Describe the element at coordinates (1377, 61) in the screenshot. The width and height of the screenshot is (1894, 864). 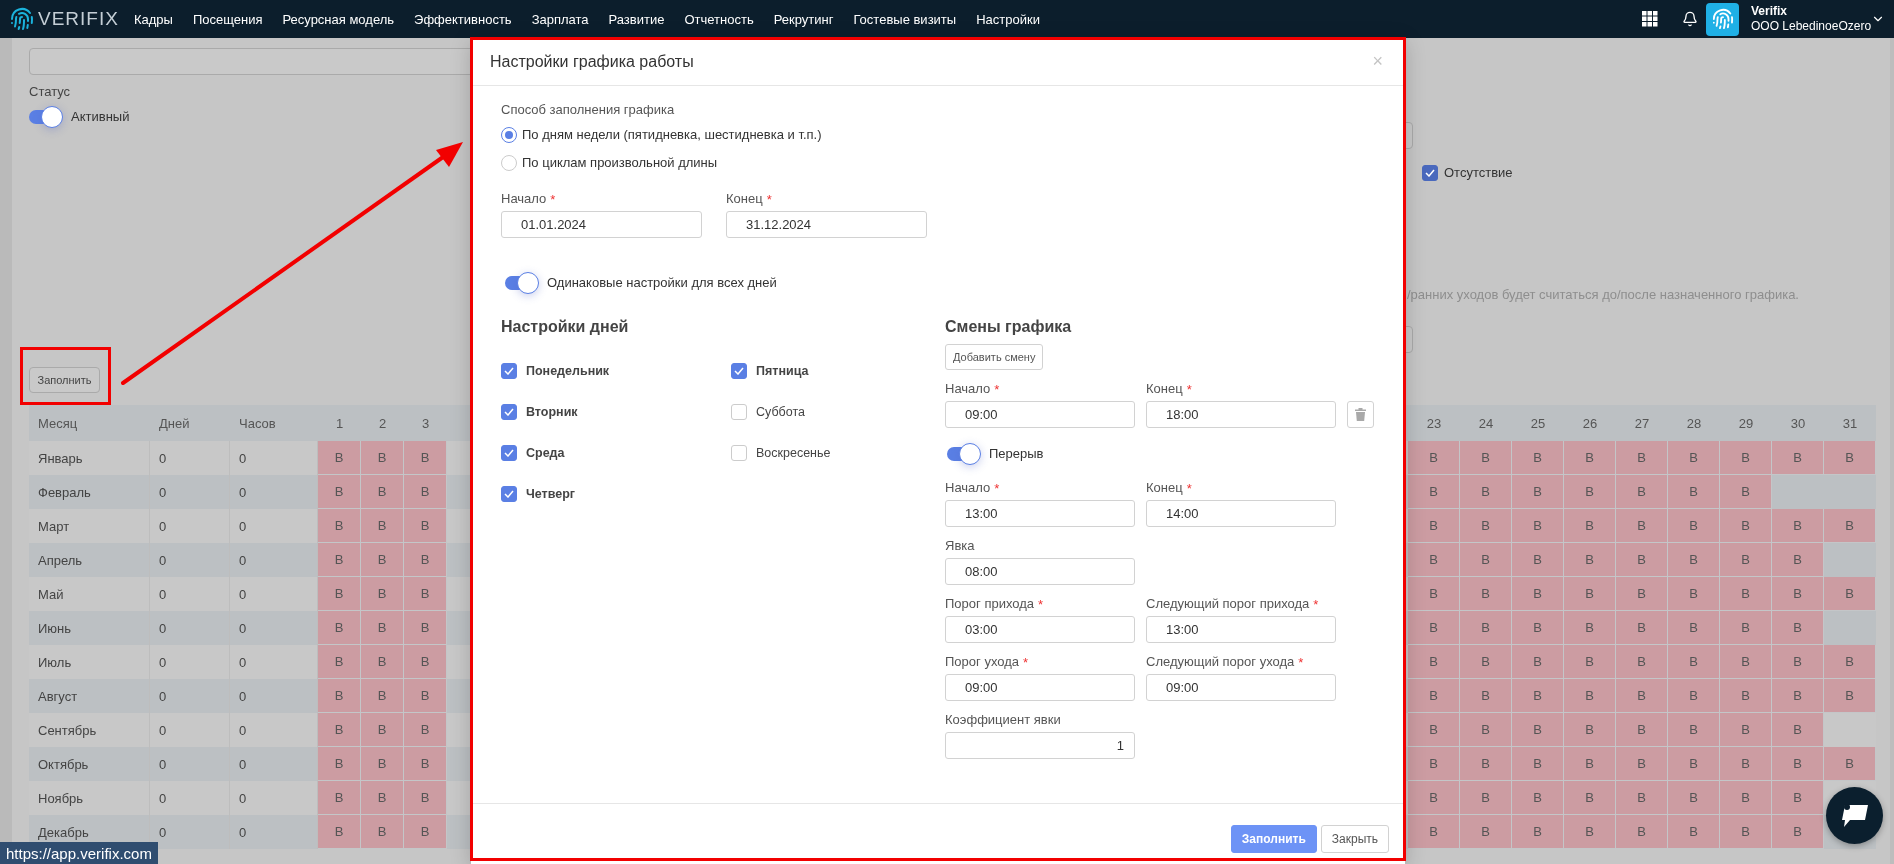
I see `close-button: ×` at that location.